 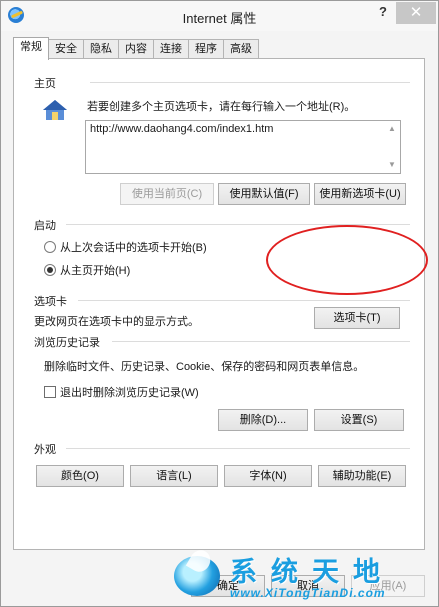 What do you see at coordinates (392, 147) in the screenshot?
I see `textarea-scrollbar: ▲ ▼` at bounding box center [392, 147].